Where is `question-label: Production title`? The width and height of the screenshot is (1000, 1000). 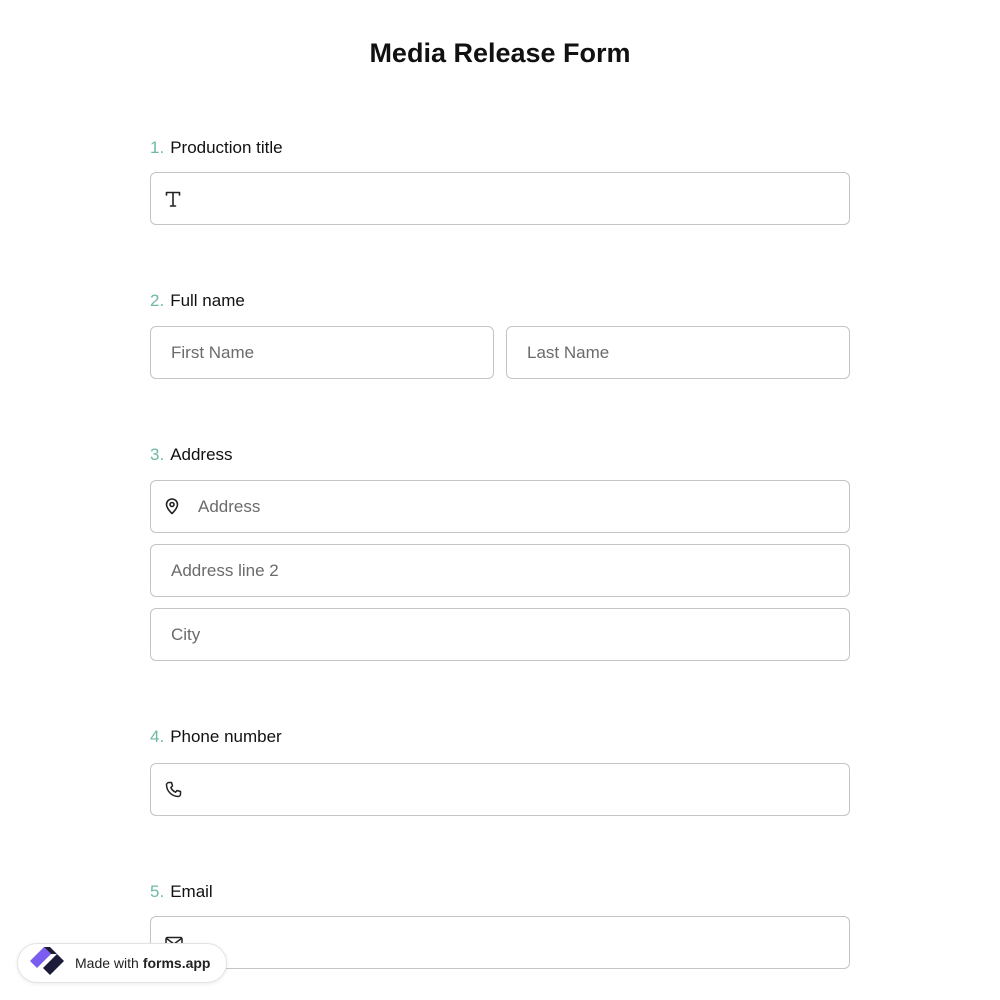 question-label: Production title is located at coordinates (226, 147).